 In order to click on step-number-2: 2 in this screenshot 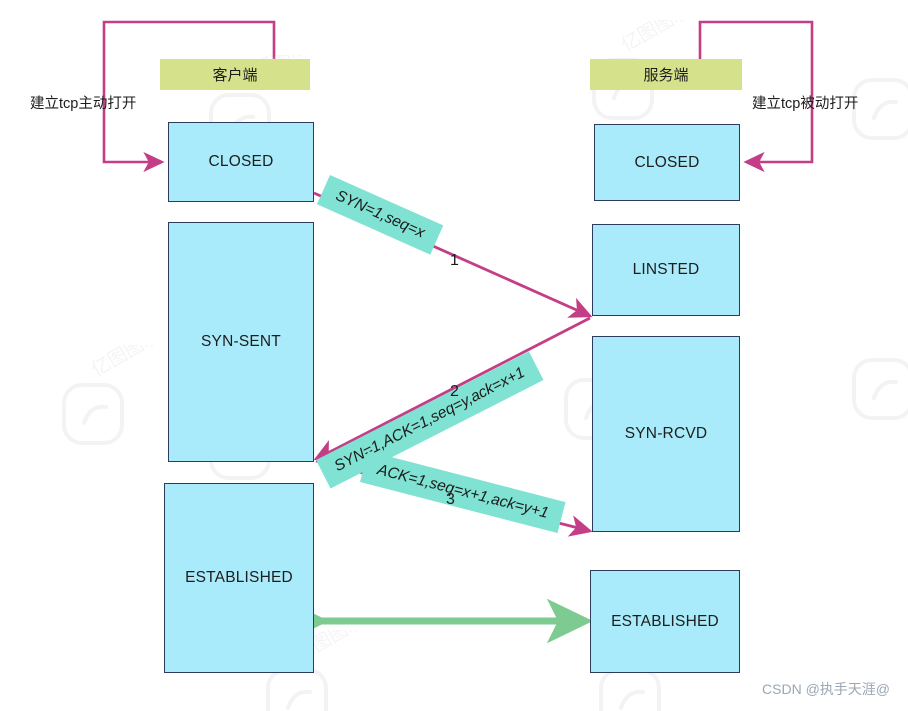, I will do `click(454, 391)`.